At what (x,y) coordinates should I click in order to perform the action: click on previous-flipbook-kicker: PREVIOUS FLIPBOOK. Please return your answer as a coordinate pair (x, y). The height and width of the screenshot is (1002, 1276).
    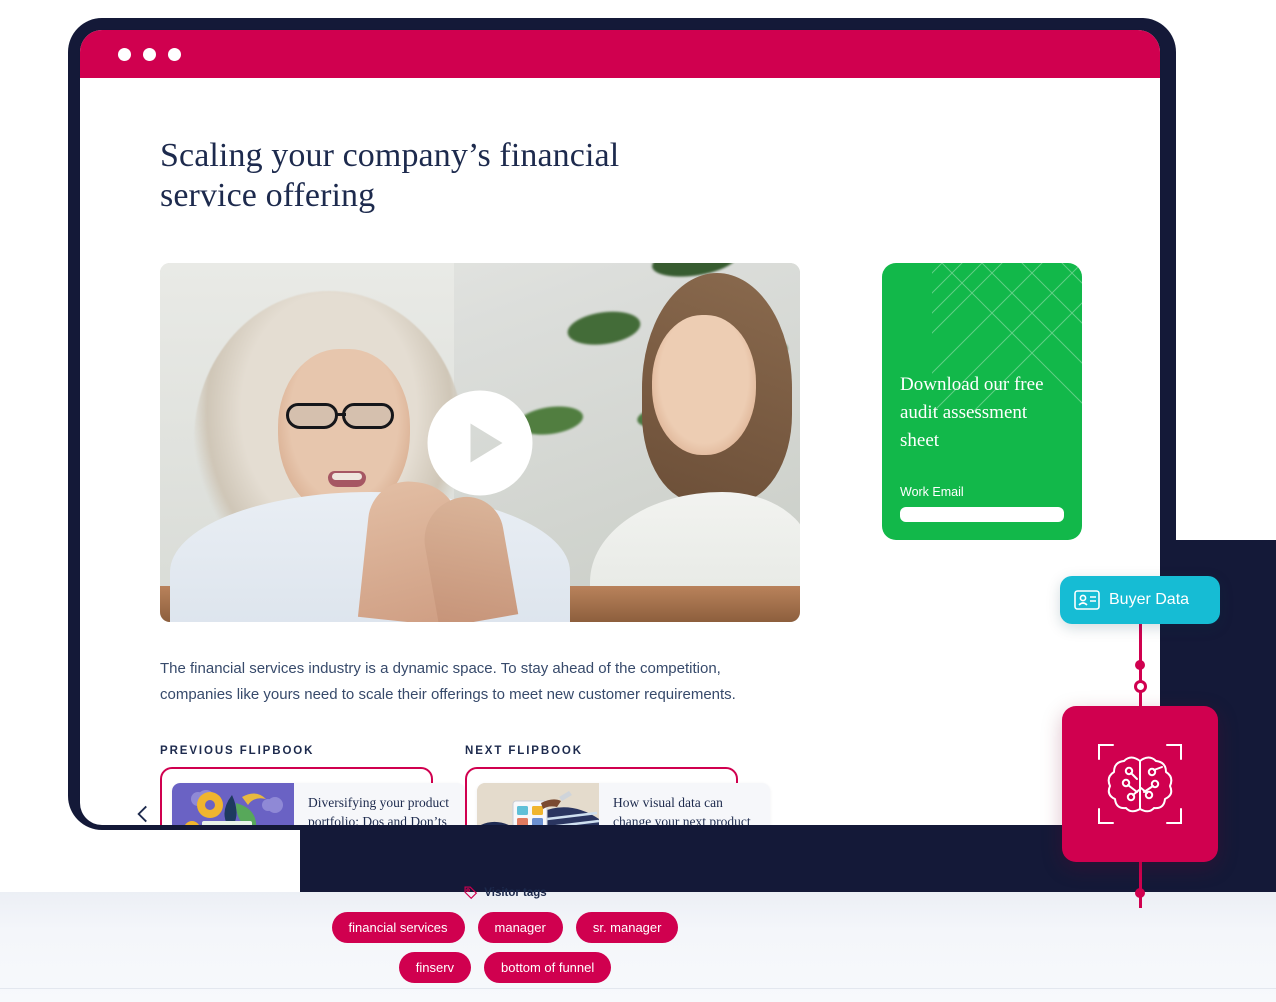
    Looking at the image, I should click on (237, 751).